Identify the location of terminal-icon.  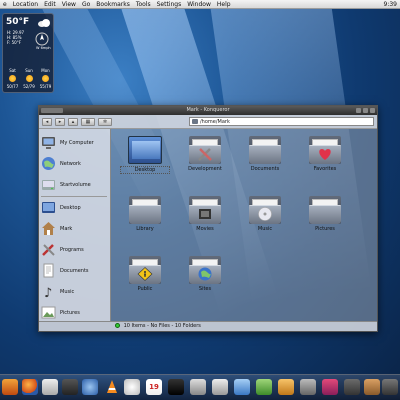
(176, 387).